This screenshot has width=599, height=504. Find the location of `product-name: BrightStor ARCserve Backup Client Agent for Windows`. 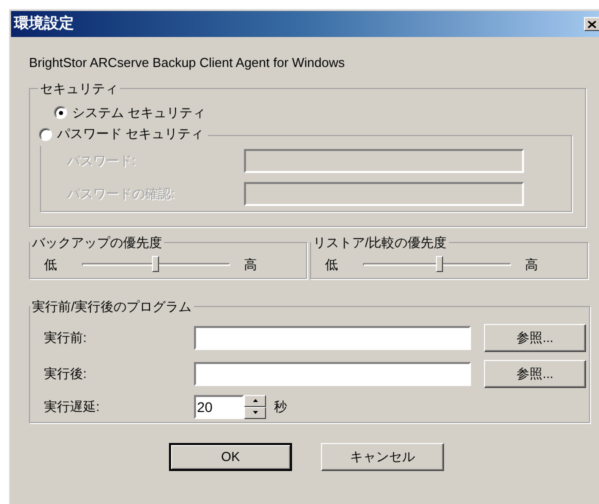

product-name: BrightStor ARCserve Backup Client Agent for Windows is located at coordinates (187, 63).